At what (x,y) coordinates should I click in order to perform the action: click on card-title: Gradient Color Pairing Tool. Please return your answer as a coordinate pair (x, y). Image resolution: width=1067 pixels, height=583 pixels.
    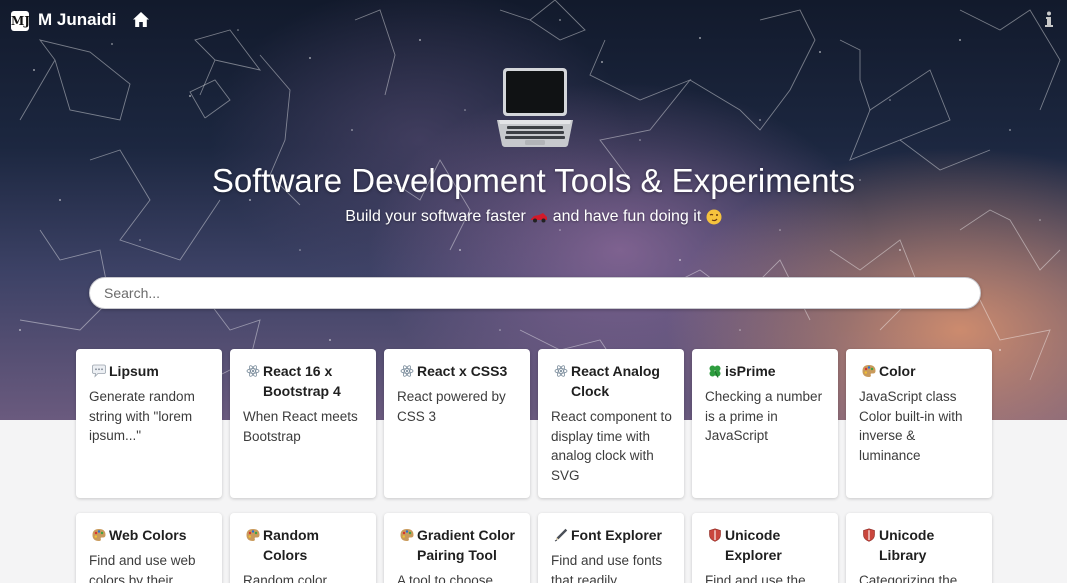
    Looking at the image, I should click on (466, 545).